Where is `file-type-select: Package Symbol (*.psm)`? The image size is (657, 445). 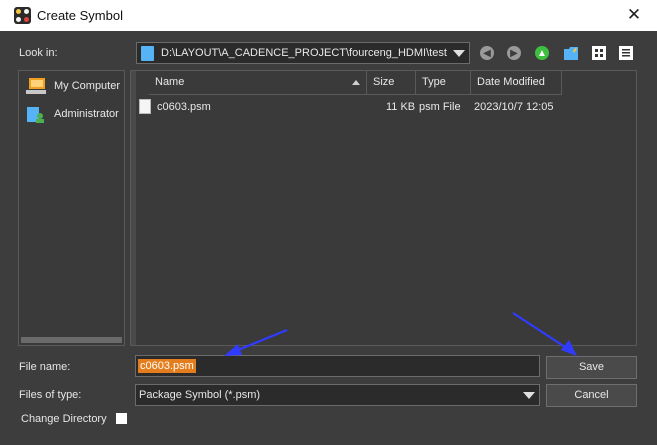 file-type-select: Package Symbol (*.psm) is located at coordinates (337, 395).